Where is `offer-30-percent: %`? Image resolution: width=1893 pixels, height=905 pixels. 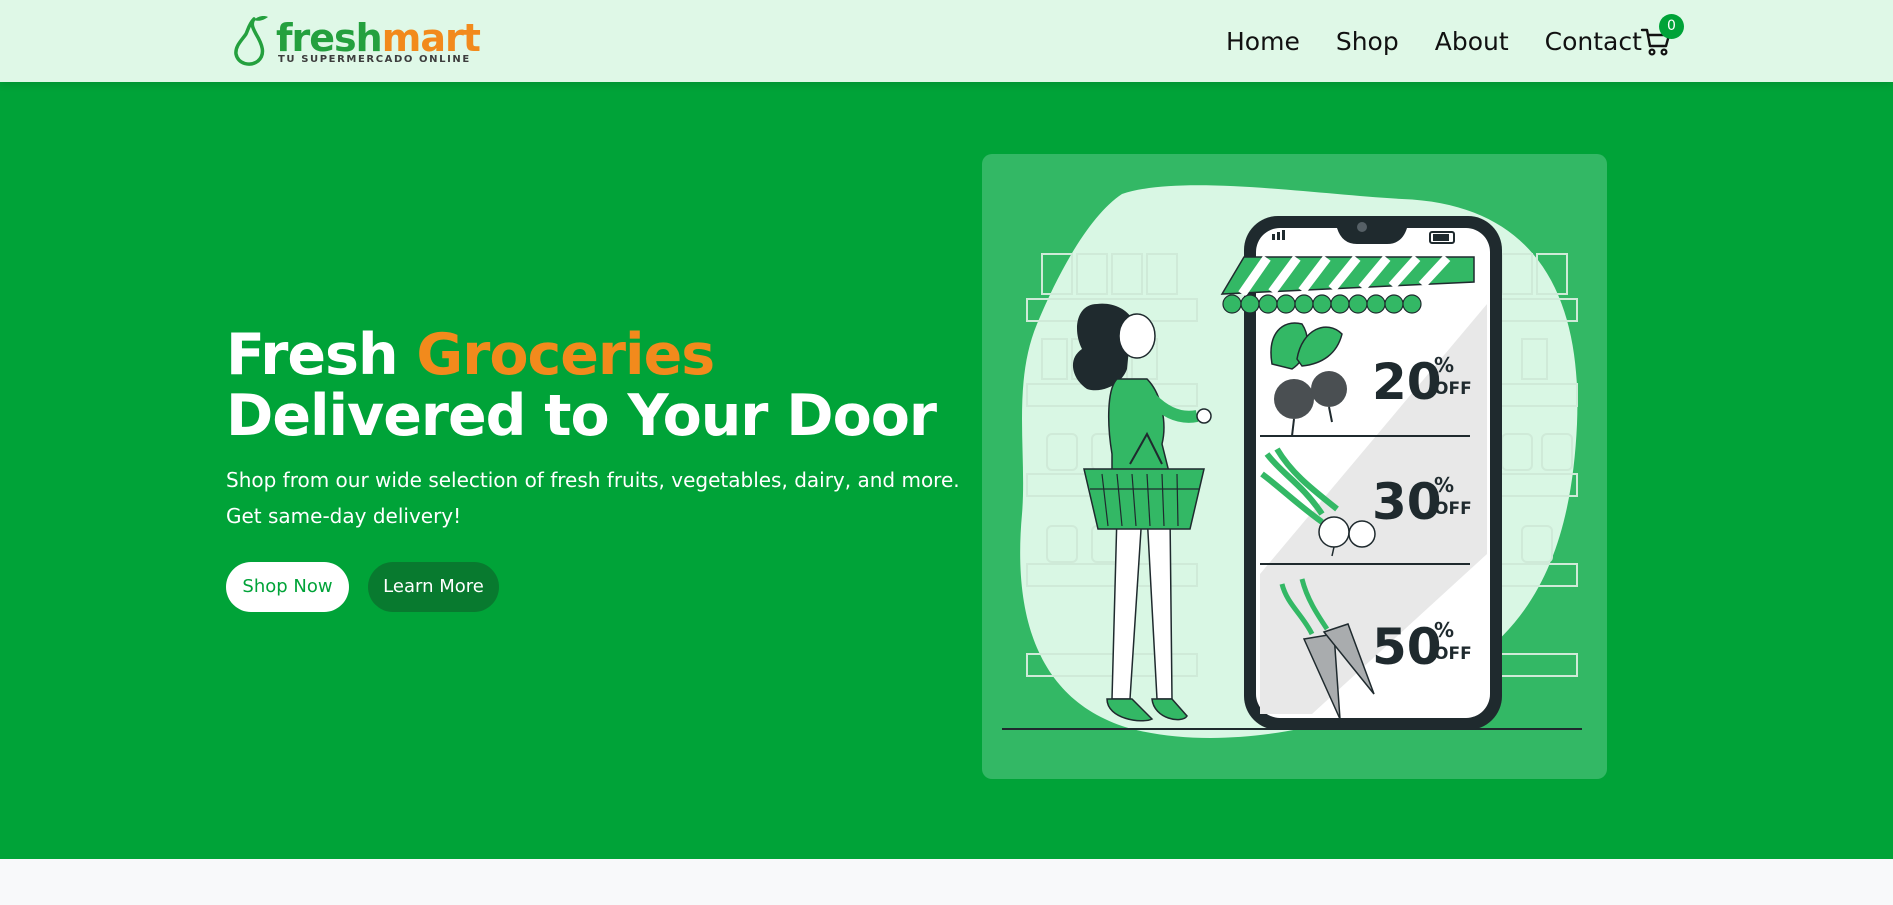 offer-30-percent: % is located at coordinates (1444, 485).